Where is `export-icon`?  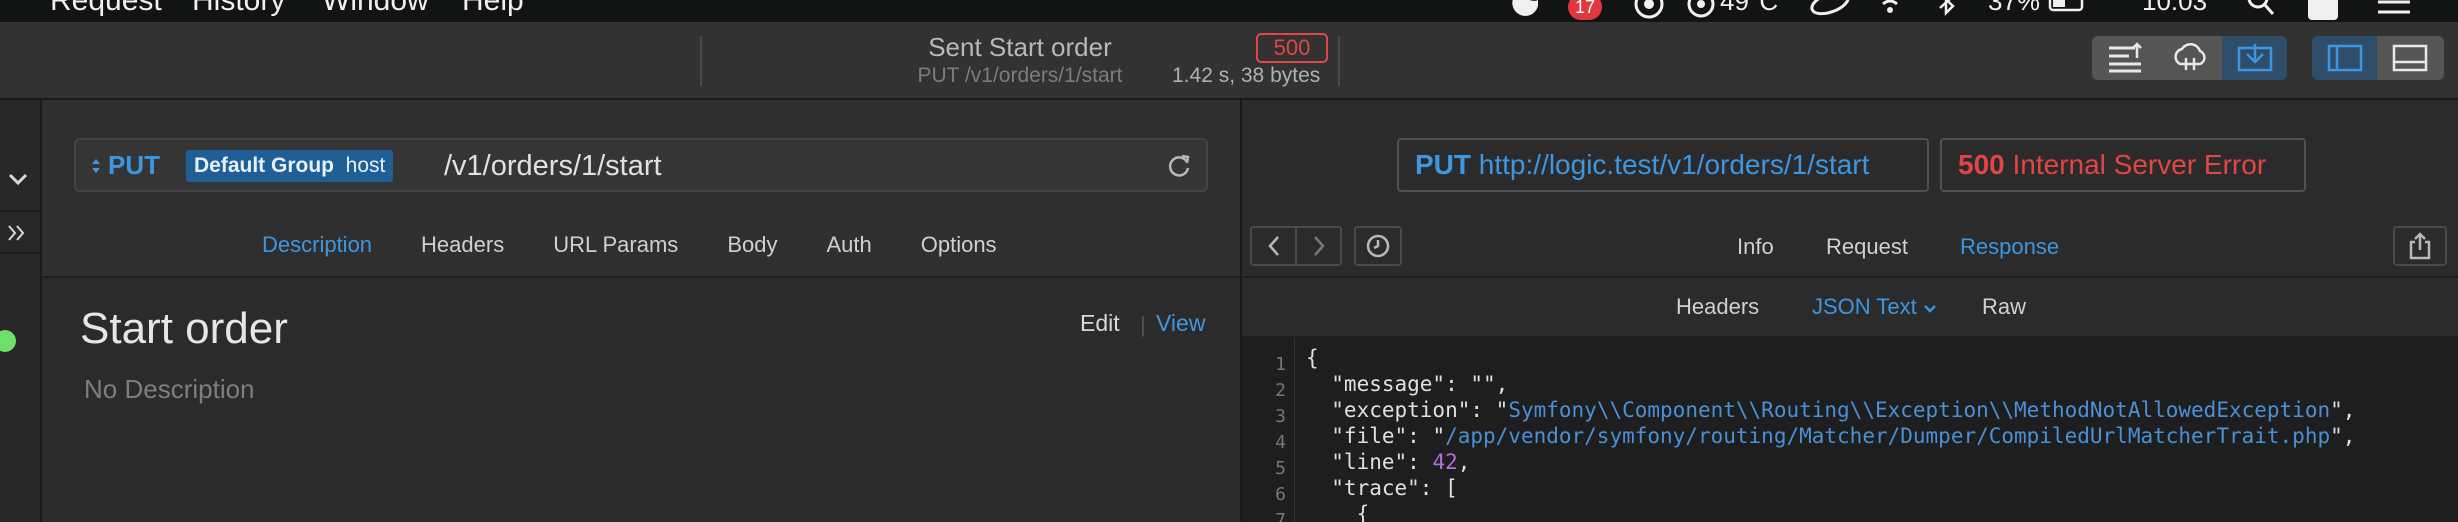 export-icon is located at coordinates (2125, 57).